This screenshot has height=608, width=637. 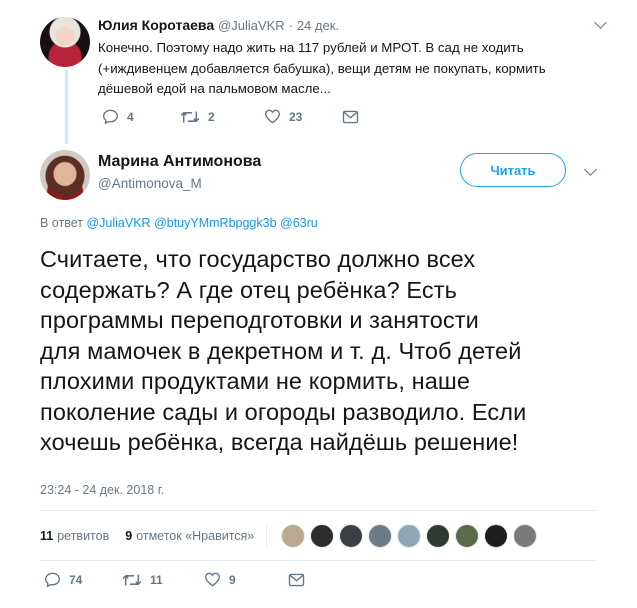 I want to click on reply-tweet-actions: 4 2 23, so click(x=230, y=116).